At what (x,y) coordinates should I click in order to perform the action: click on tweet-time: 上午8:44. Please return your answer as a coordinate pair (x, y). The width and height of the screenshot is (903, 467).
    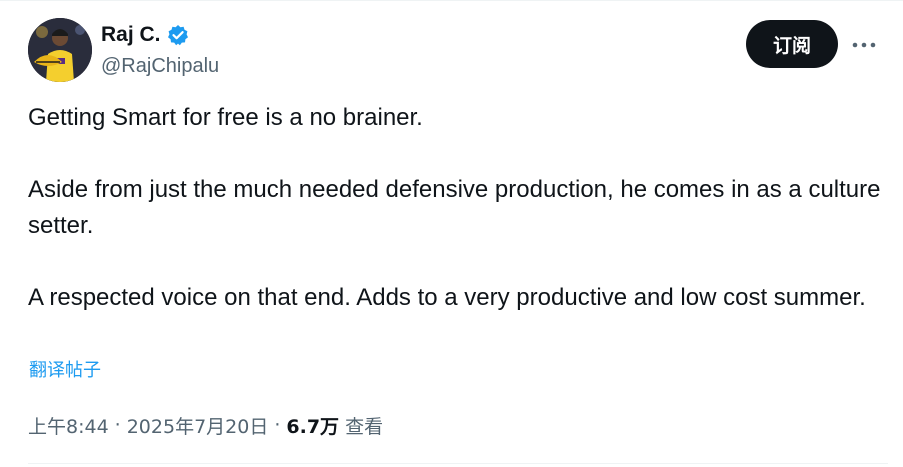
    Looking at the image, I should click on (68, 425).